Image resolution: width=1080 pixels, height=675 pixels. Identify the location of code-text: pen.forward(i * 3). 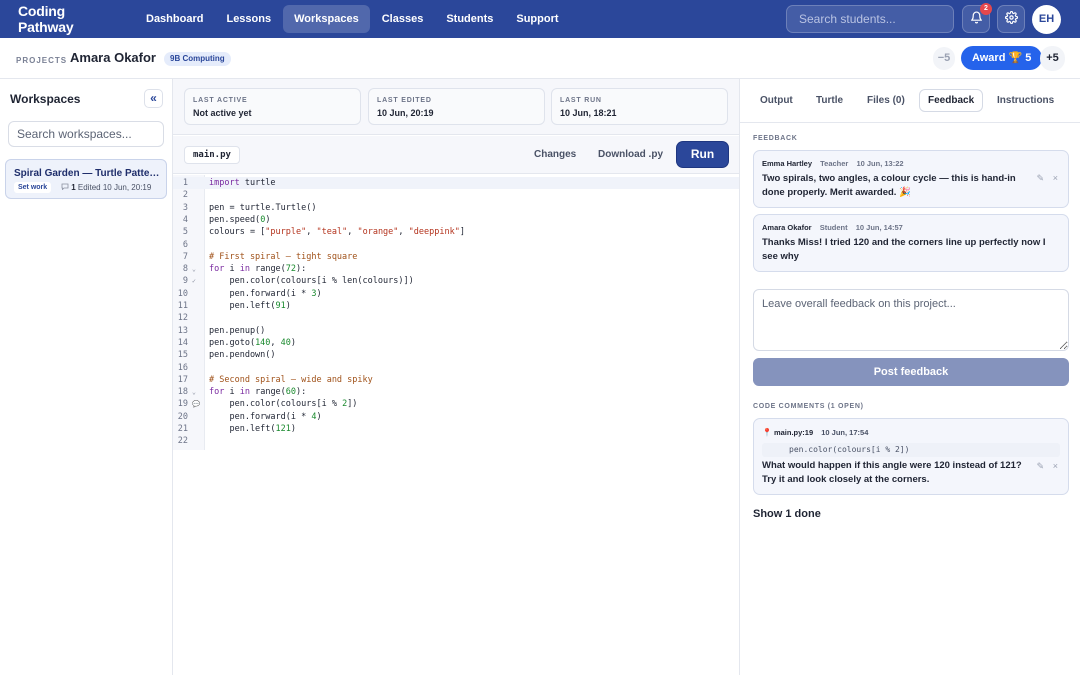
(265, 293).